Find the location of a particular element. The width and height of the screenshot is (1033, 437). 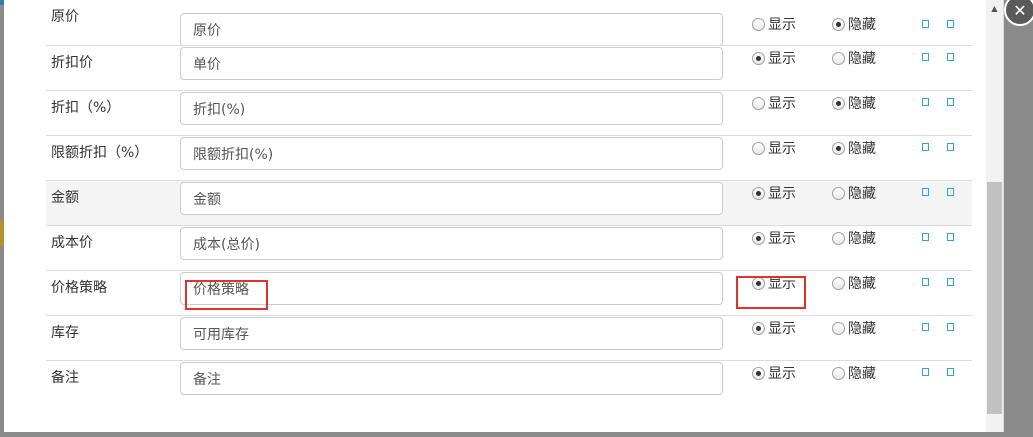

field-label: 折扣（%） is located at coordinates (86, 108).